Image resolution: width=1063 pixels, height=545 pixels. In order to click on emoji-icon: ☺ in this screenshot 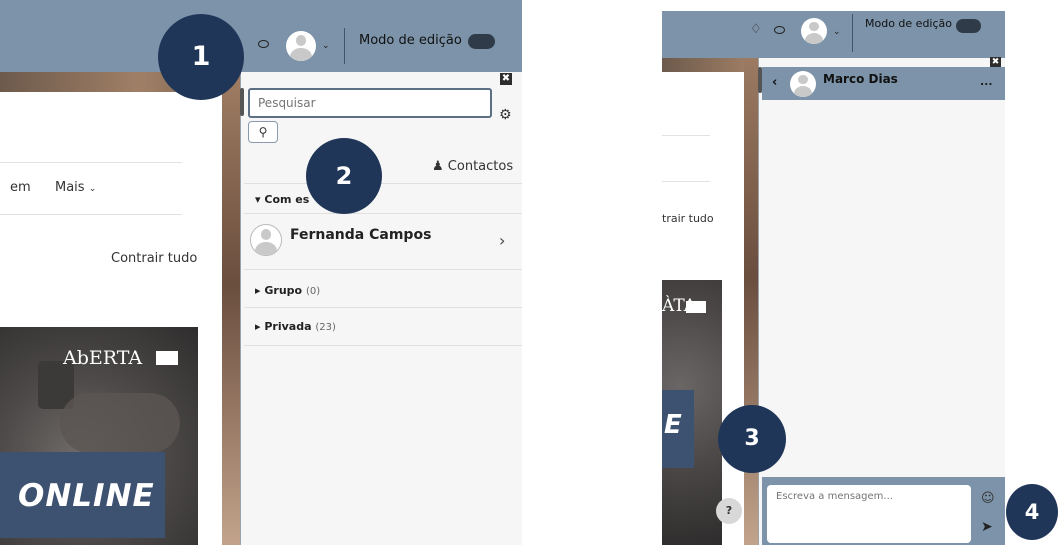, I will do `click(988, 498)`.